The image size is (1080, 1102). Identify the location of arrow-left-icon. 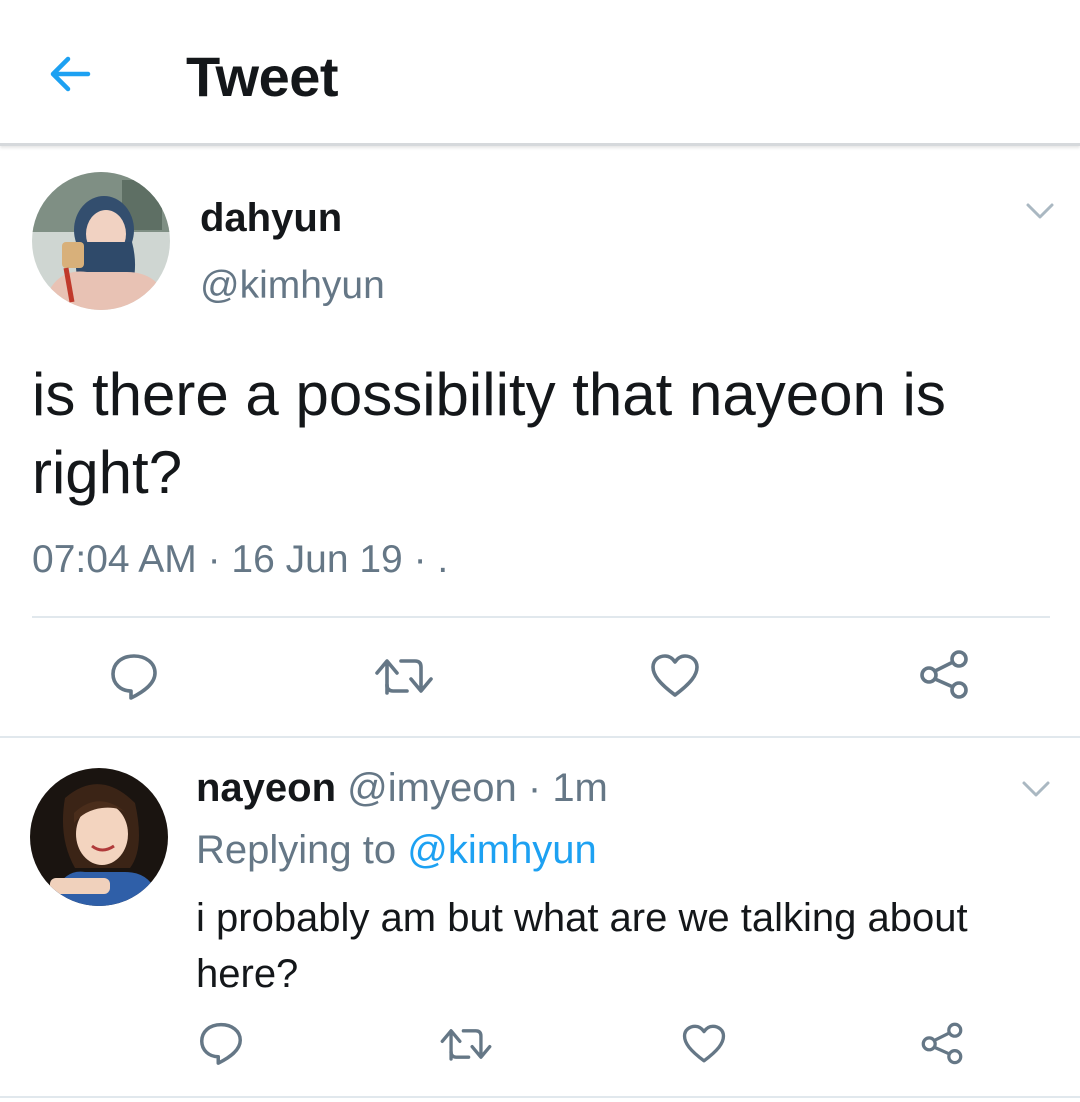
(70, 74).